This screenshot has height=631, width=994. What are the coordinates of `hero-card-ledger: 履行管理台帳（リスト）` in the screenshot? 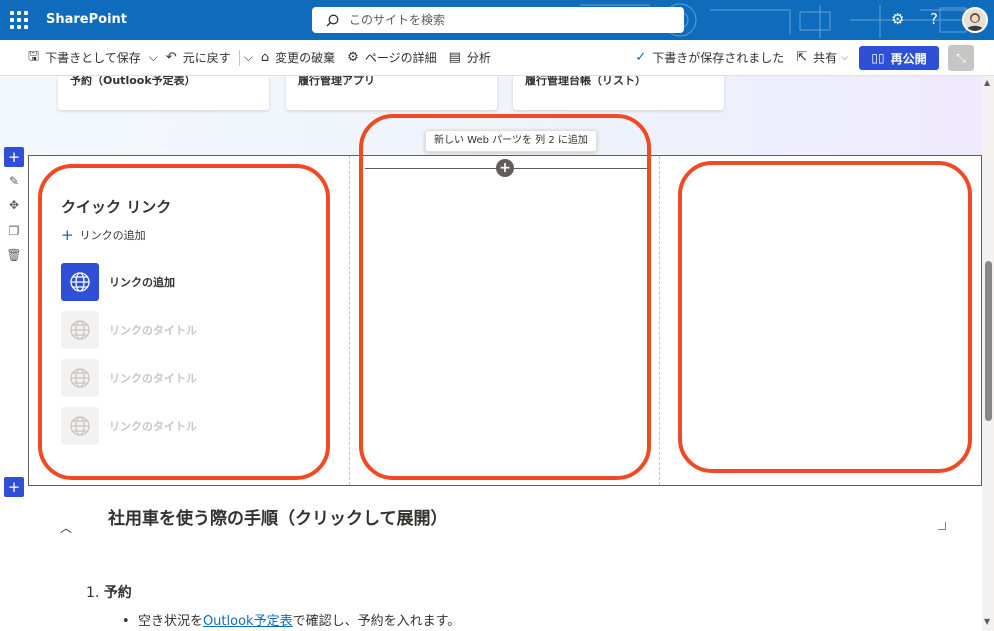 It's located at (618, 93).